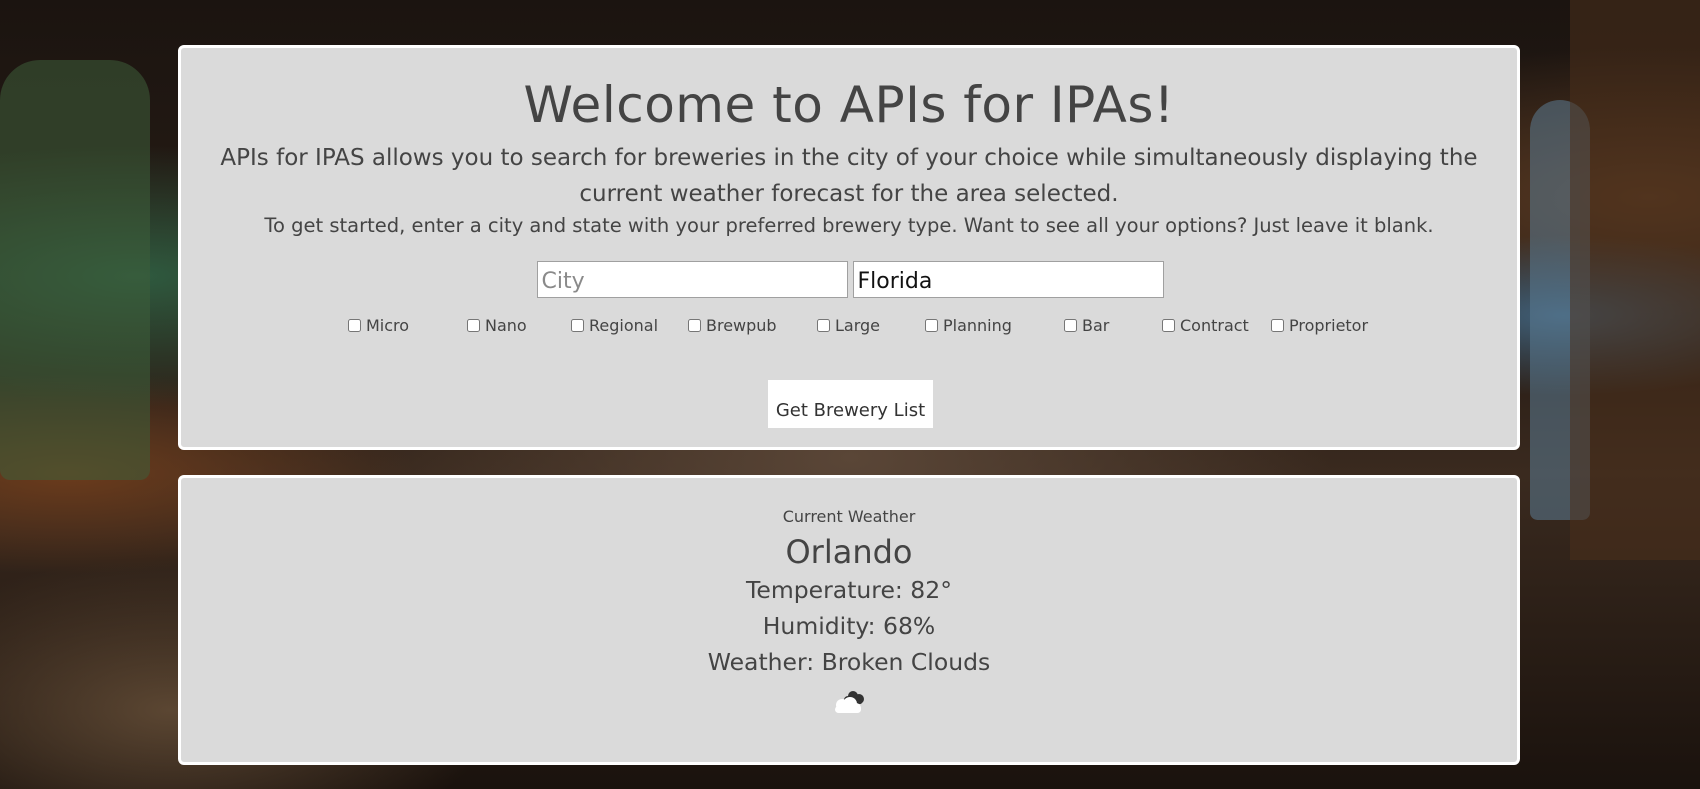 This screenshot has height=789, width=1700. I want to click on location-inputs, so click(849, 280).